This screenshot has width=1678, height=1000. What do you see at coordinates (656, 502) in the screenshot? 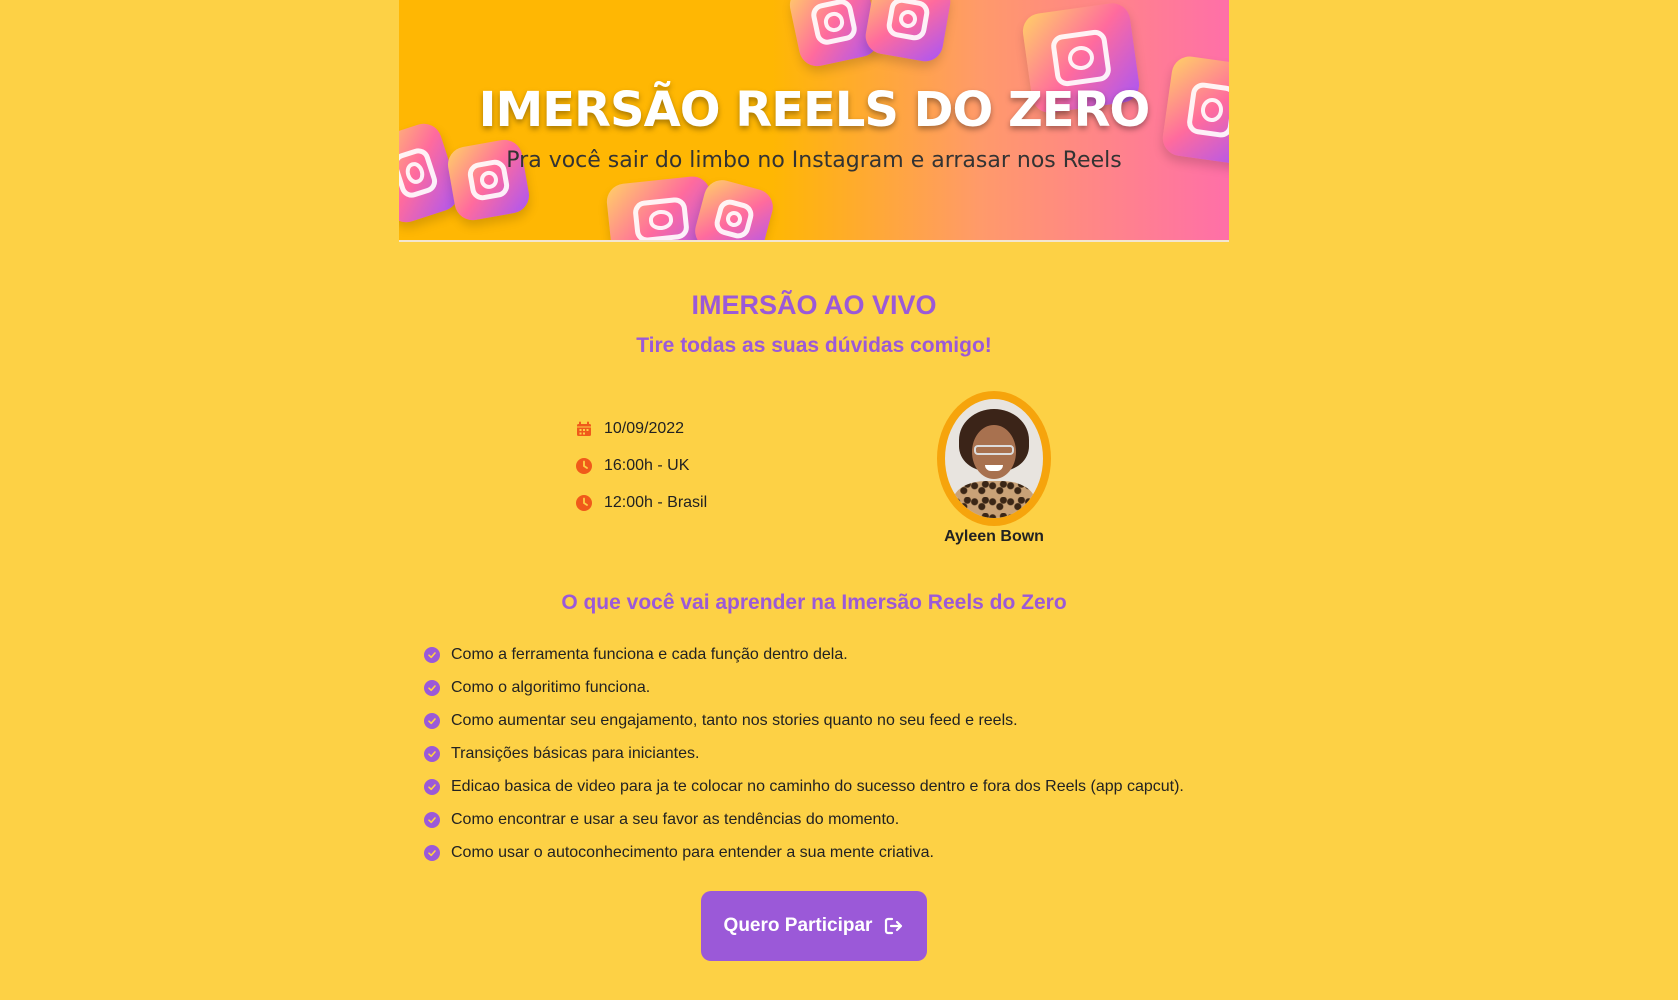
I see `event-time-brasil-text: 12:00h - Brasil` at bounding box center [656, 502].